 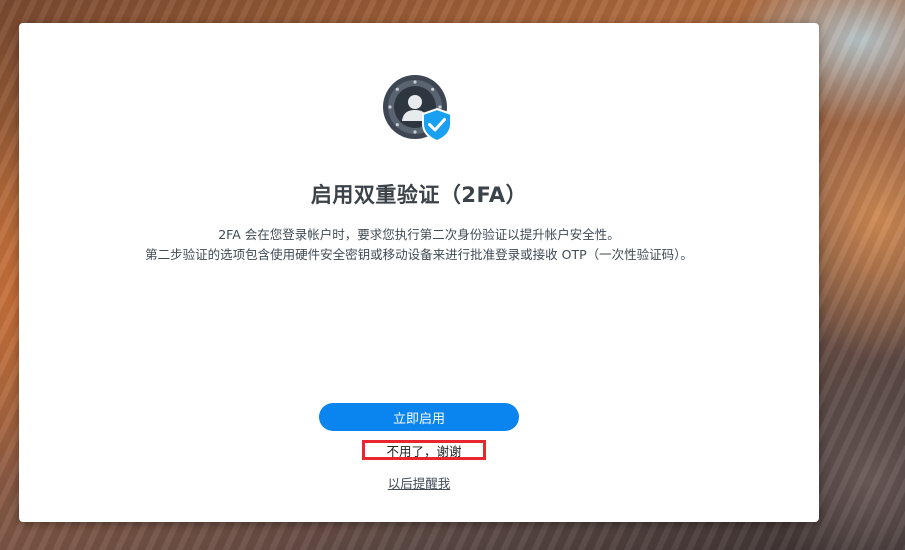 I want to click on no-thanks-link: 不用了，谢谢, so click(x=424, y=450).